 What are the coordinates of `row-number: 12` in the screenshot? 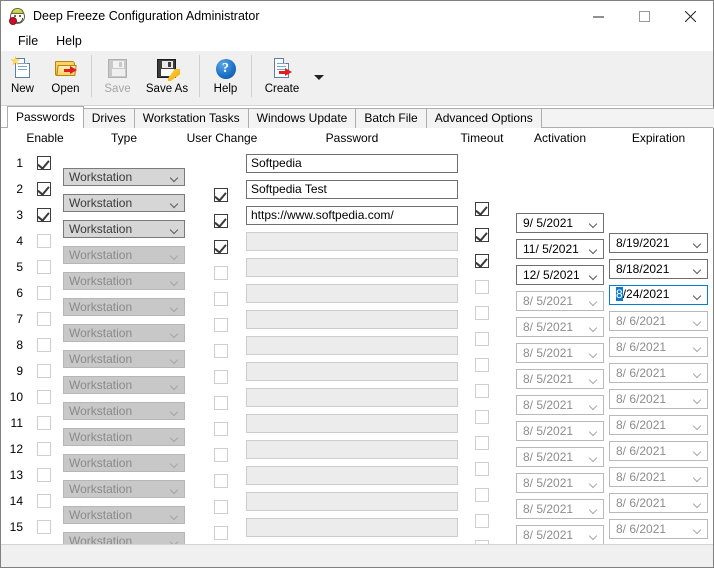 It's located at (16, 449).